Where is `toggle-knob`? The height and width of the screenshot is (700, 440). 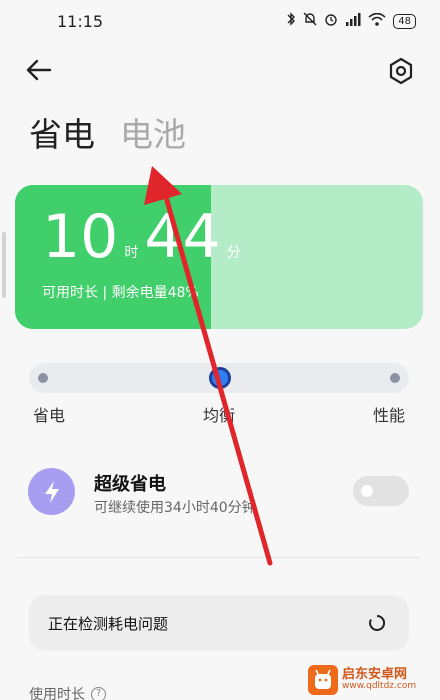 toggle-knob is located at coordinates (367, 491).